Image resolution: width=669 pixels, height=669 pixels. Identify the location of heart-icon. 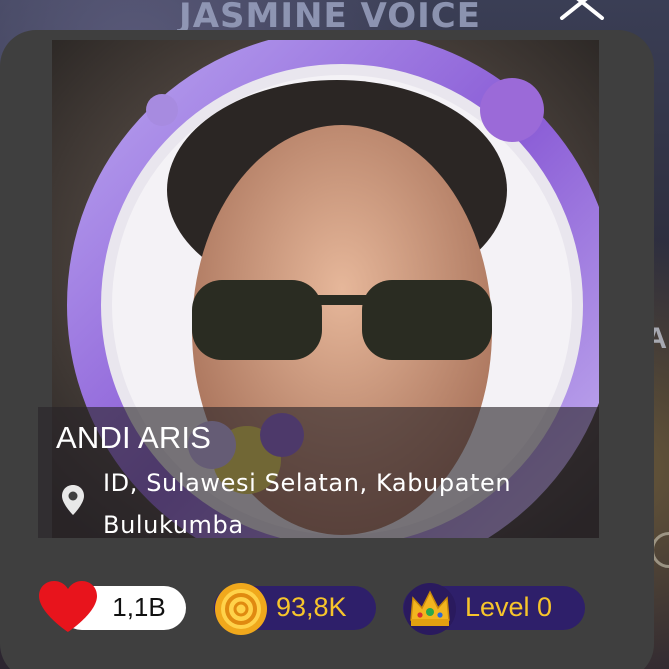
(68, 606).